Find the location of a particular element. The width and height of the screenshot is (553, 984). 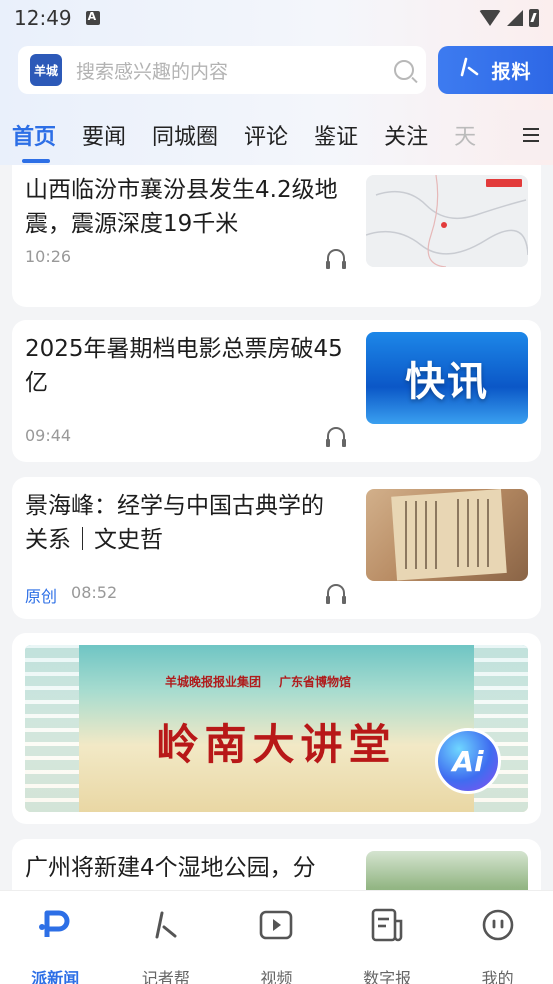

reporter-help-icon is located at coordinates (166, 925).